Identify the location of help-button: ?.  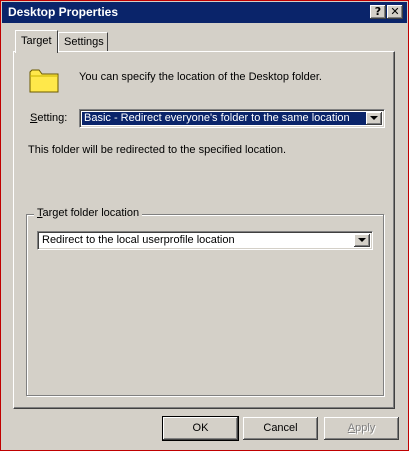
(378, 12).